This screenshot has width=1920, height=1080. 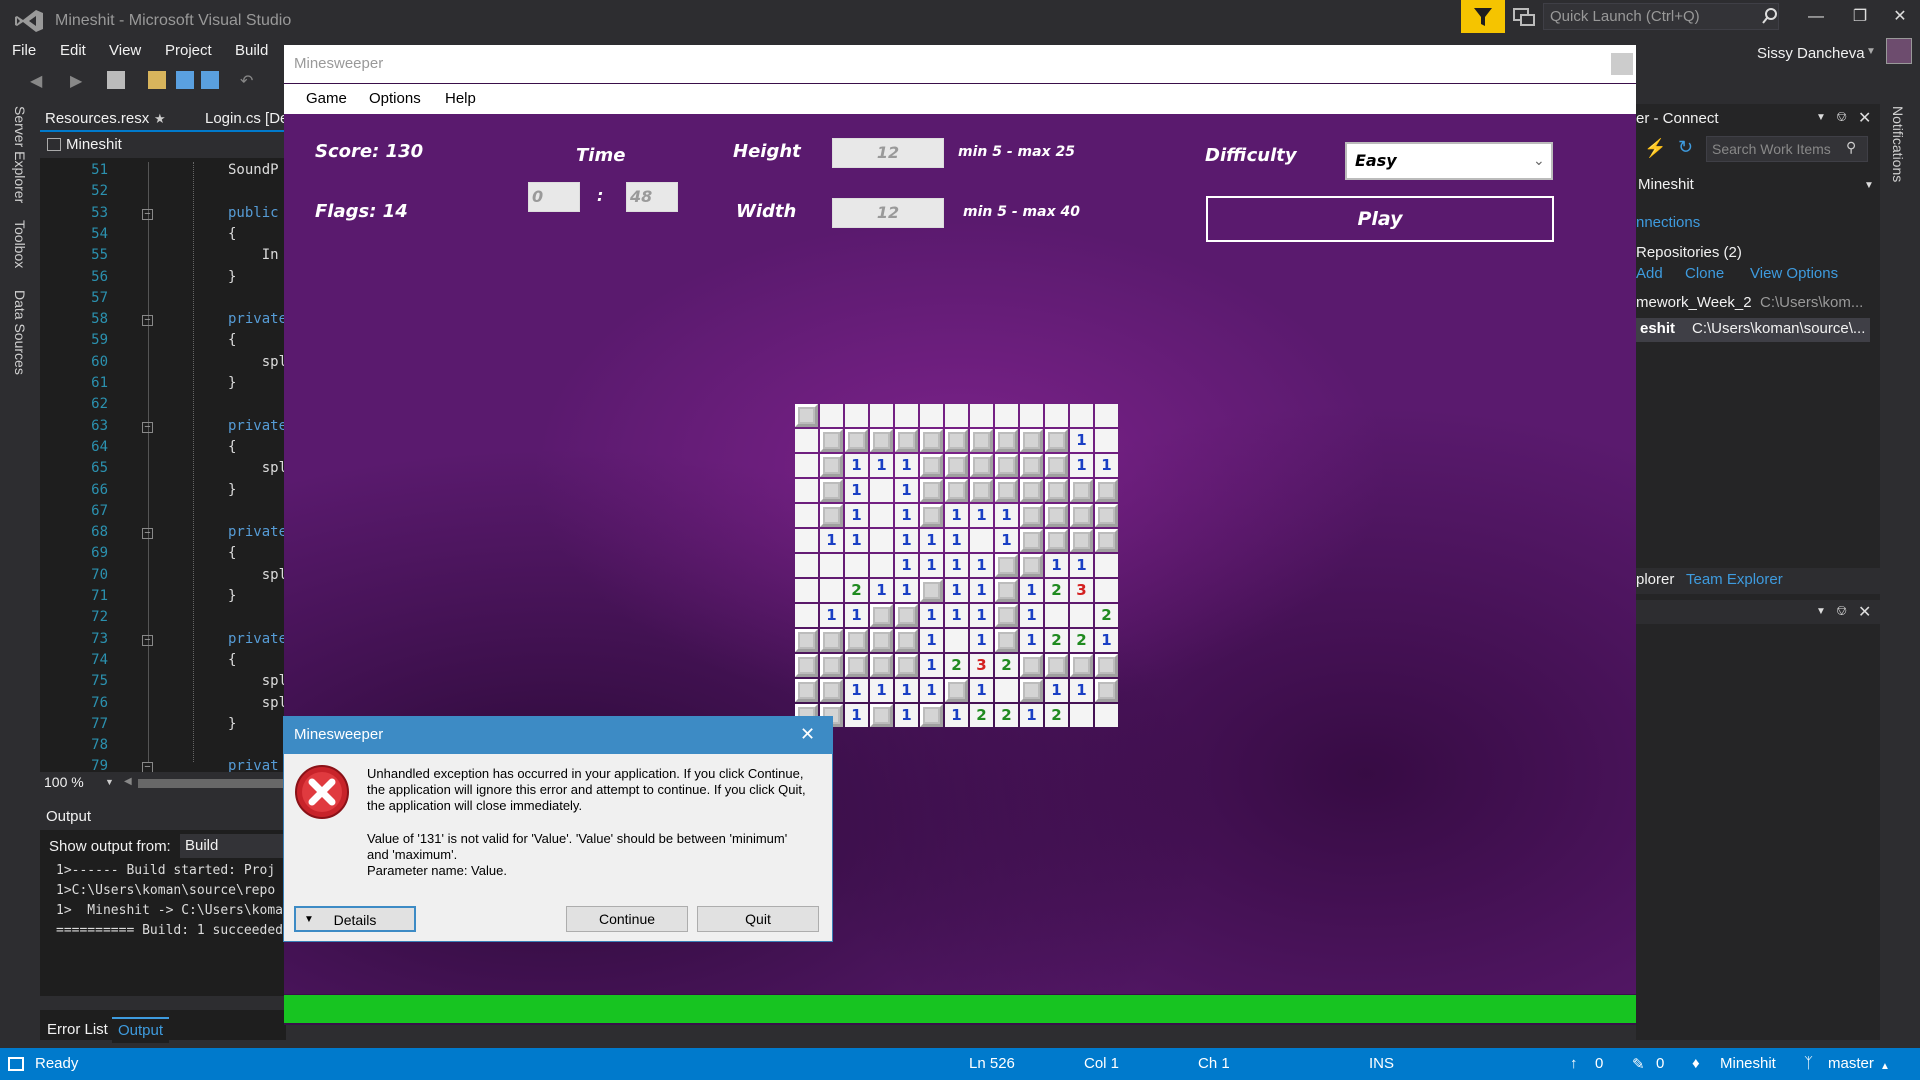 What do you see at coordinates (211, 783) in the screenshot?
I see `horizontal-scrollbar` at bounding box center [211, 783].